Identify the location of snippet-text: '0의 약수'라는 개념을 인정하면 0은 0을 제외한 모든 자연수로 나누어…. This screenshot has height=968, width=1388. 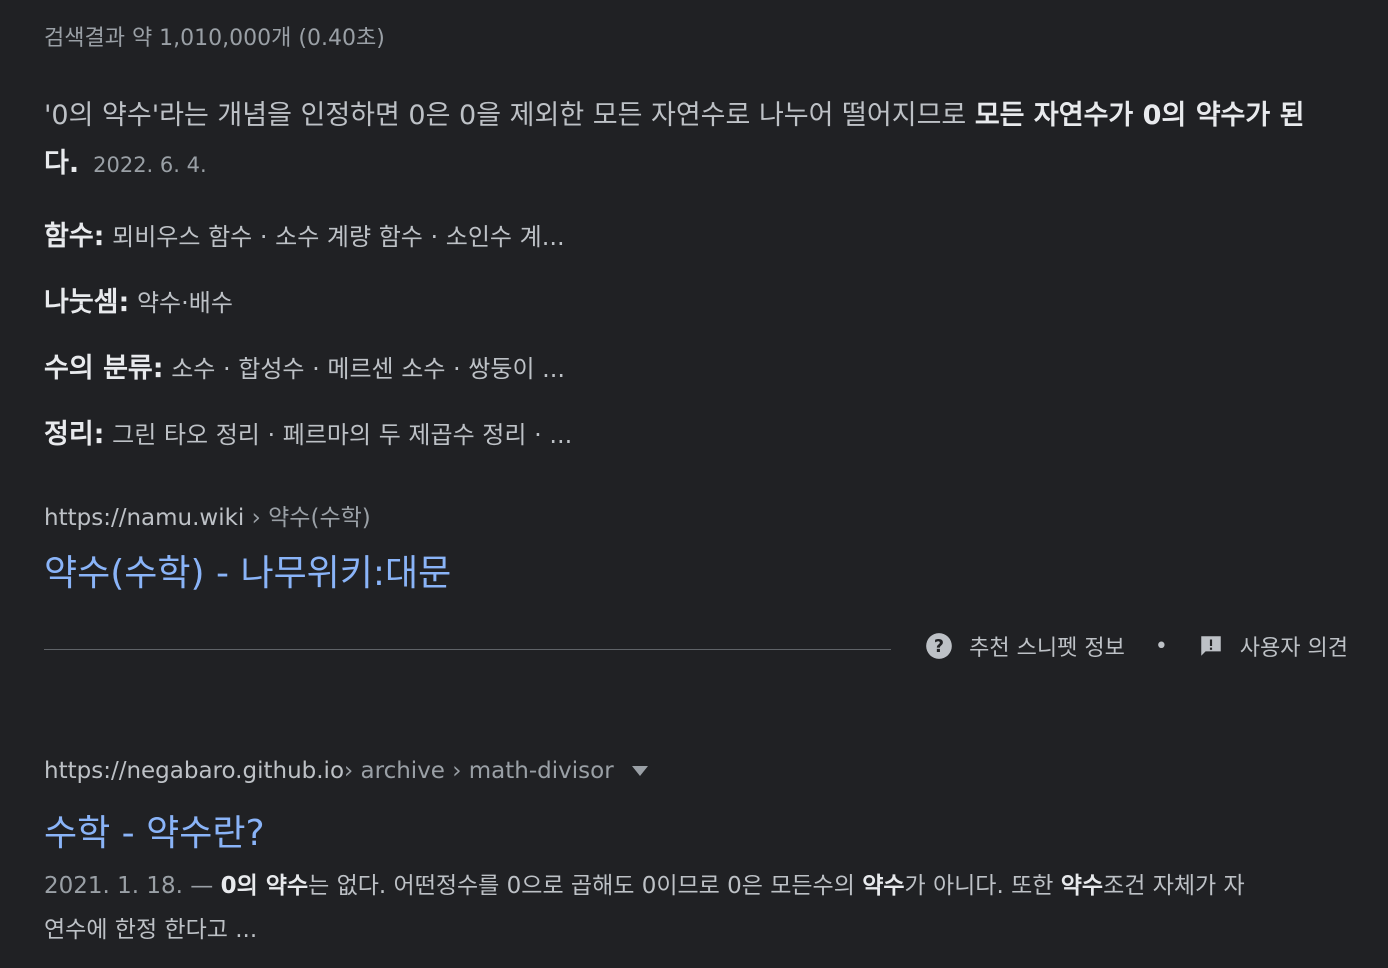
(509, 115).